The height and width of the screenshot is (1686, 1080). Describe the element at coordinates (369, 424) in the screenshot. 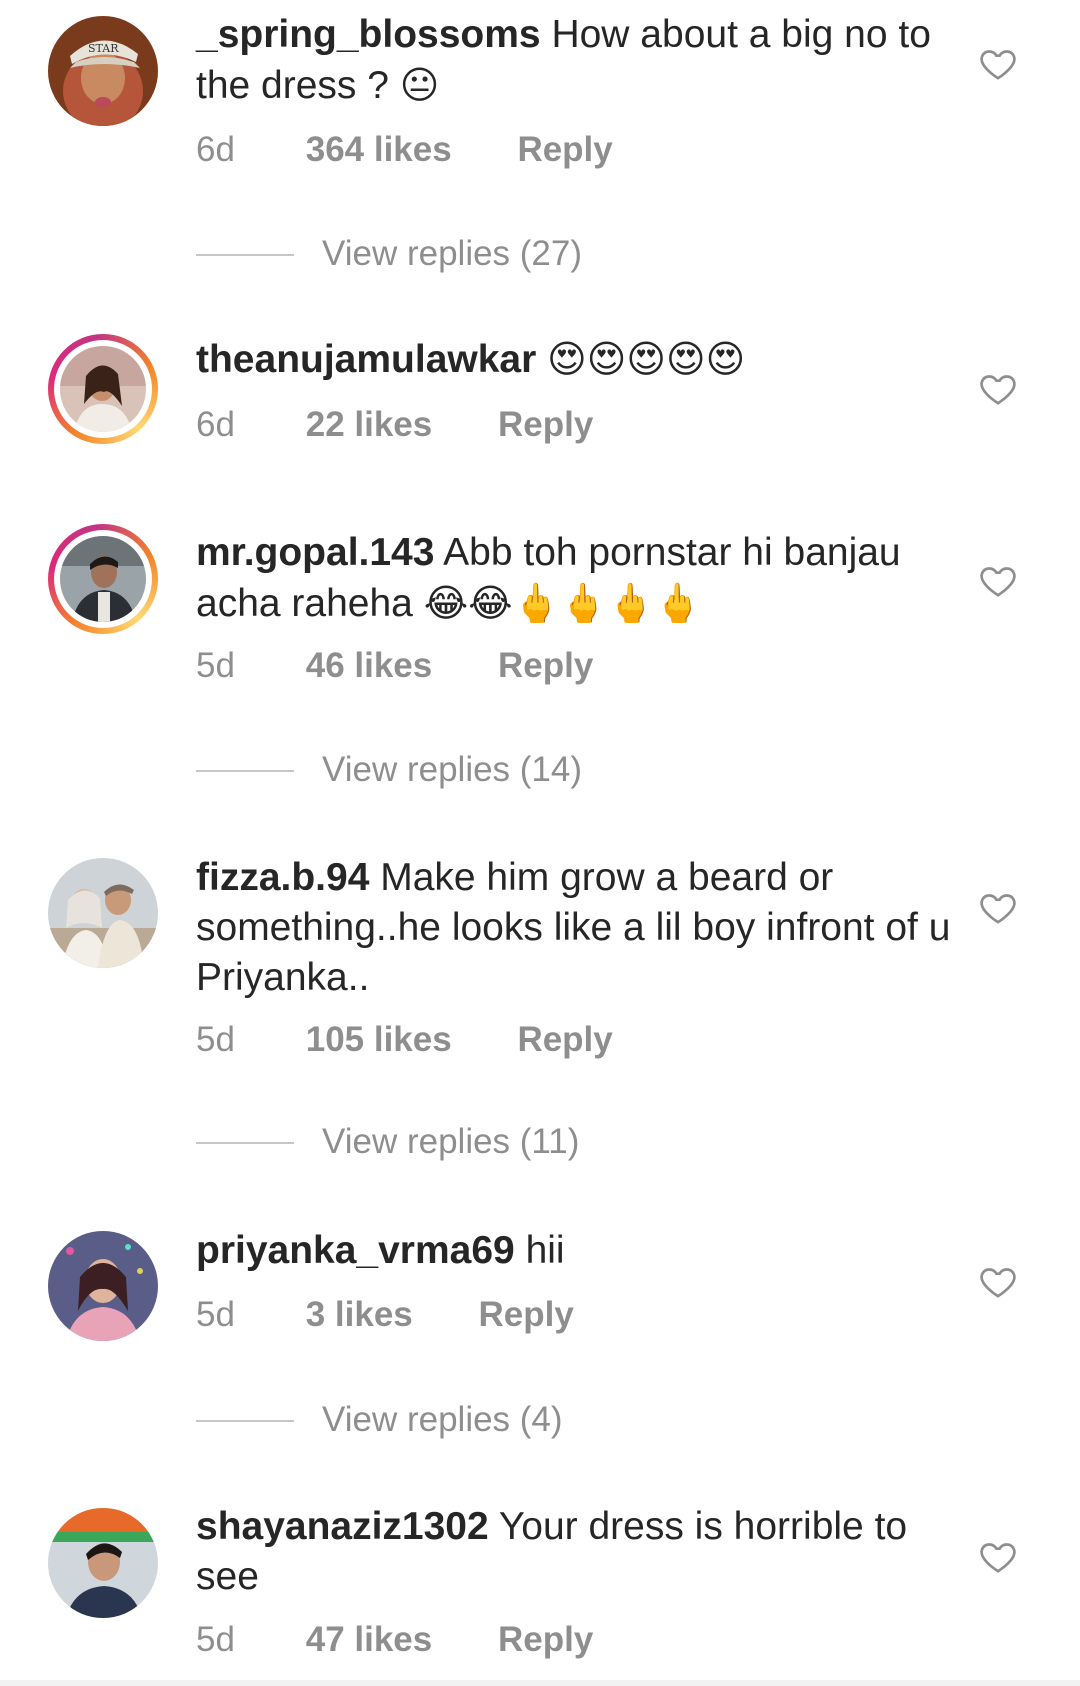

I see `comment-likes: 22 likes` at that location.